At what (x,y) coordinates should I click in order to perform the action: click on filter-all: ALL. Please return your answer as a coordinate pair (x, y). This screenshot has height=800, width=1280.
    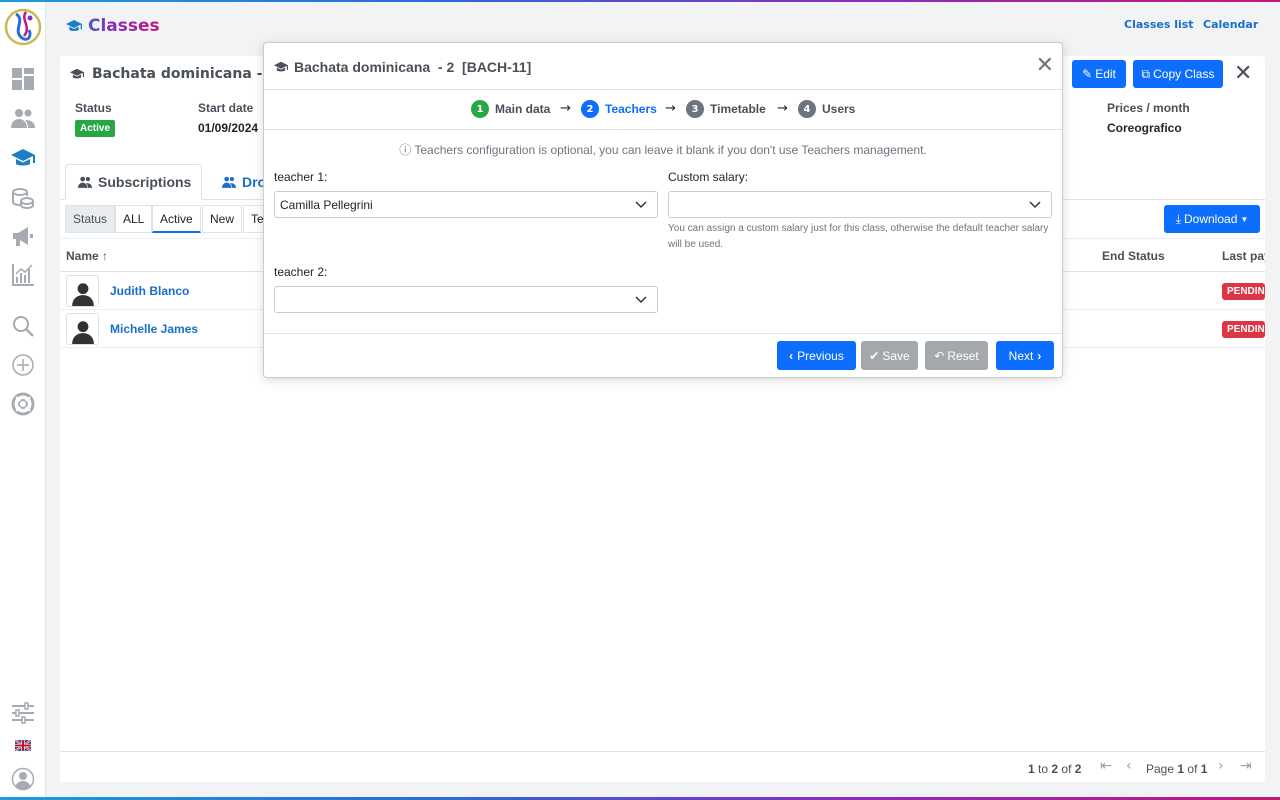
    Looking at the image, I should click on (134, 219).